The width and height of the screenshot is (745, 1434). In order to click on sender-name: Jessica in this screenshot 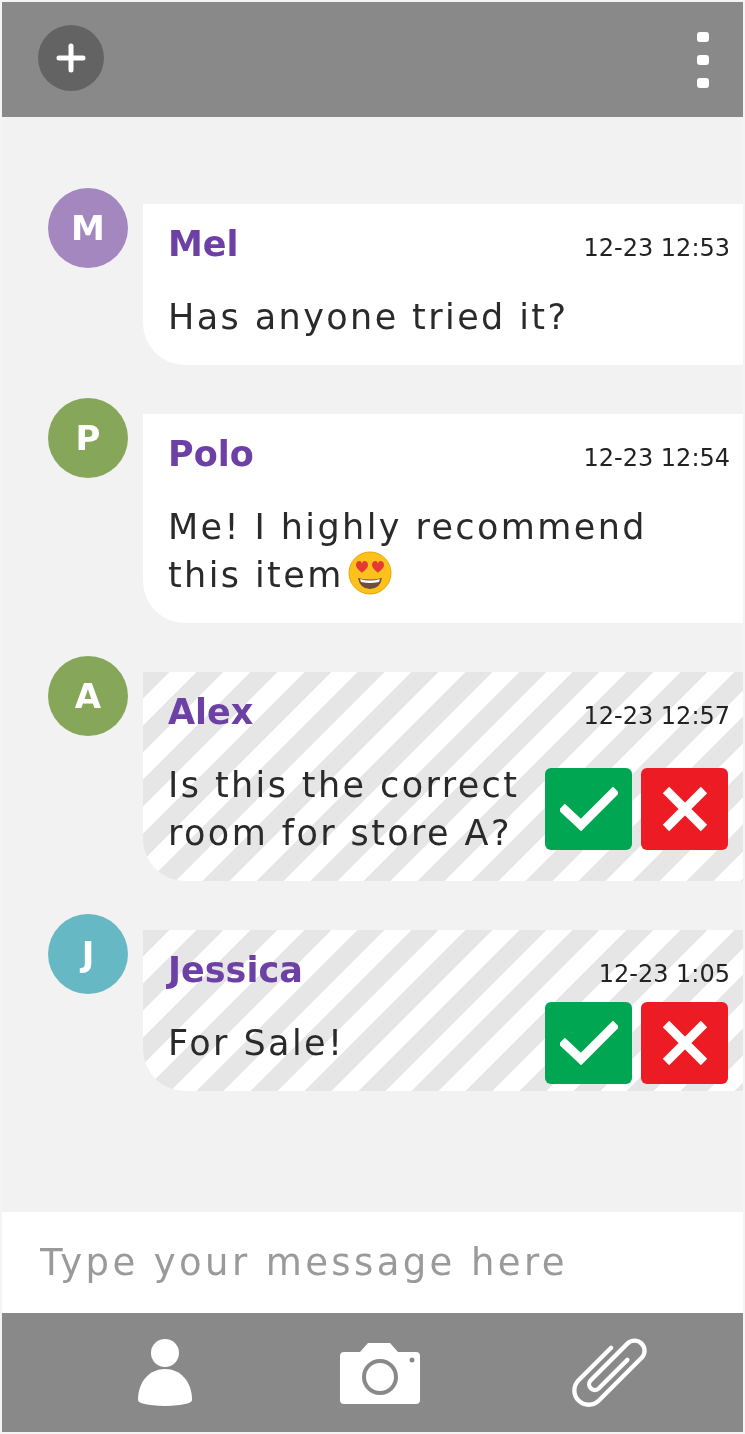, I will do `click(235, 970)`.